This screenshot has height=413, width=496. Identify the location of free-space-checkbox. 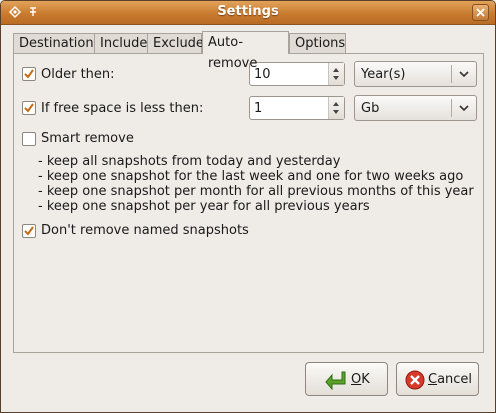
(29, 108).